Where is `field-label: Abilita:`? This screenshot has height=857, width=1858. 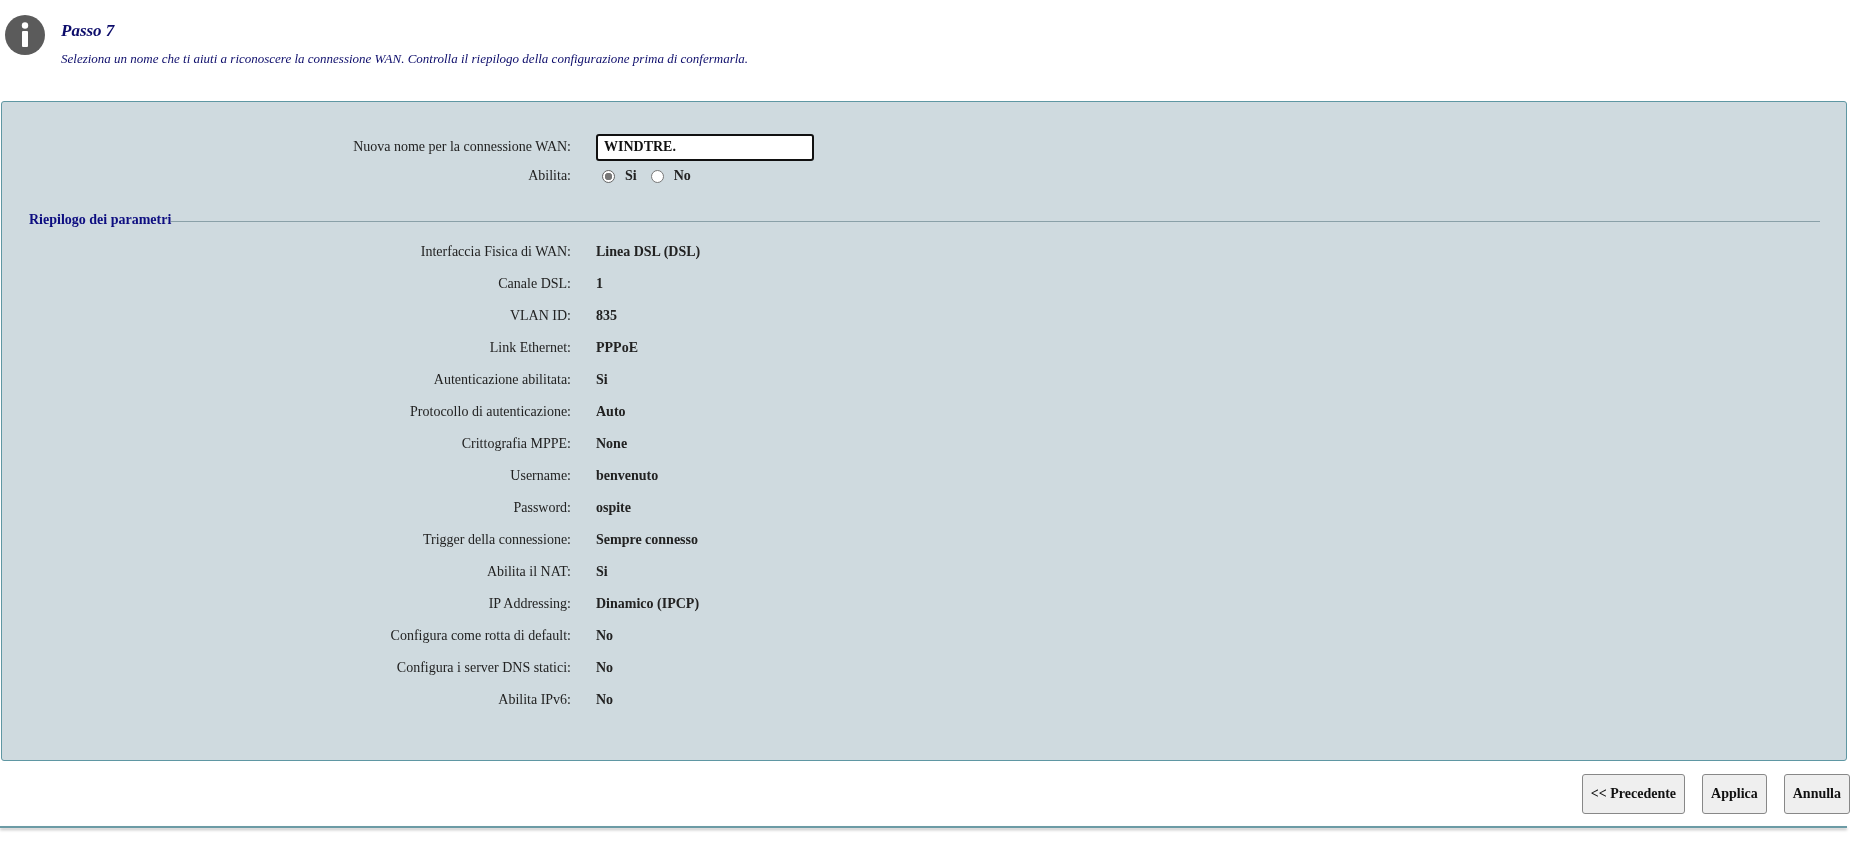 field-label: Abilita: is located at coordinates (549, 176).